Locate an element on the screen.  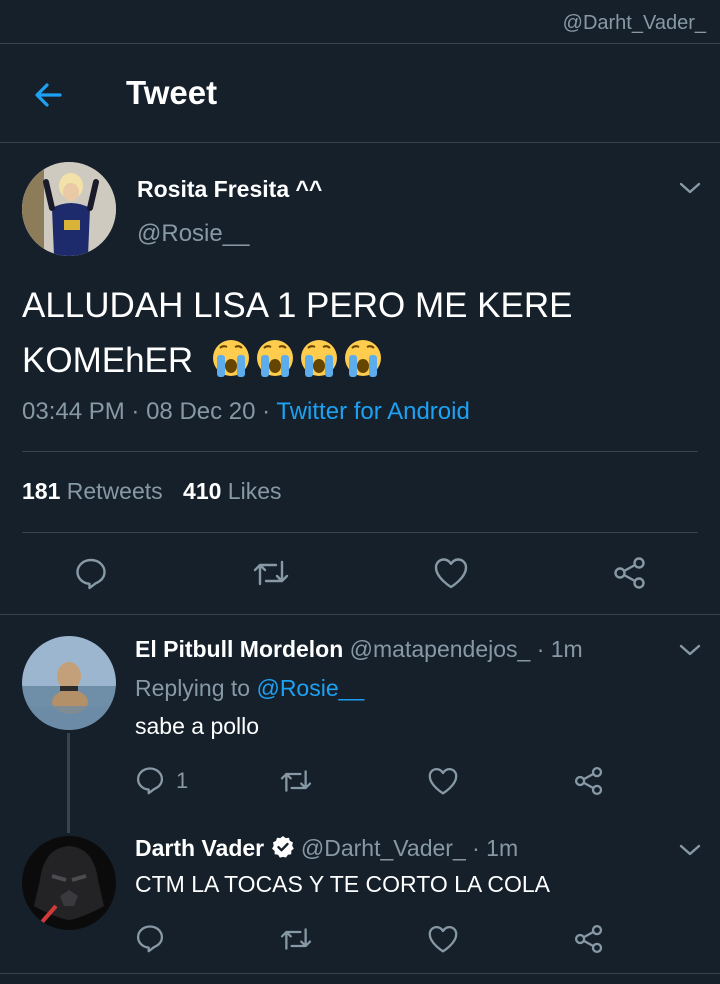
reply-count: 1 is located at coordinates (182, 780).